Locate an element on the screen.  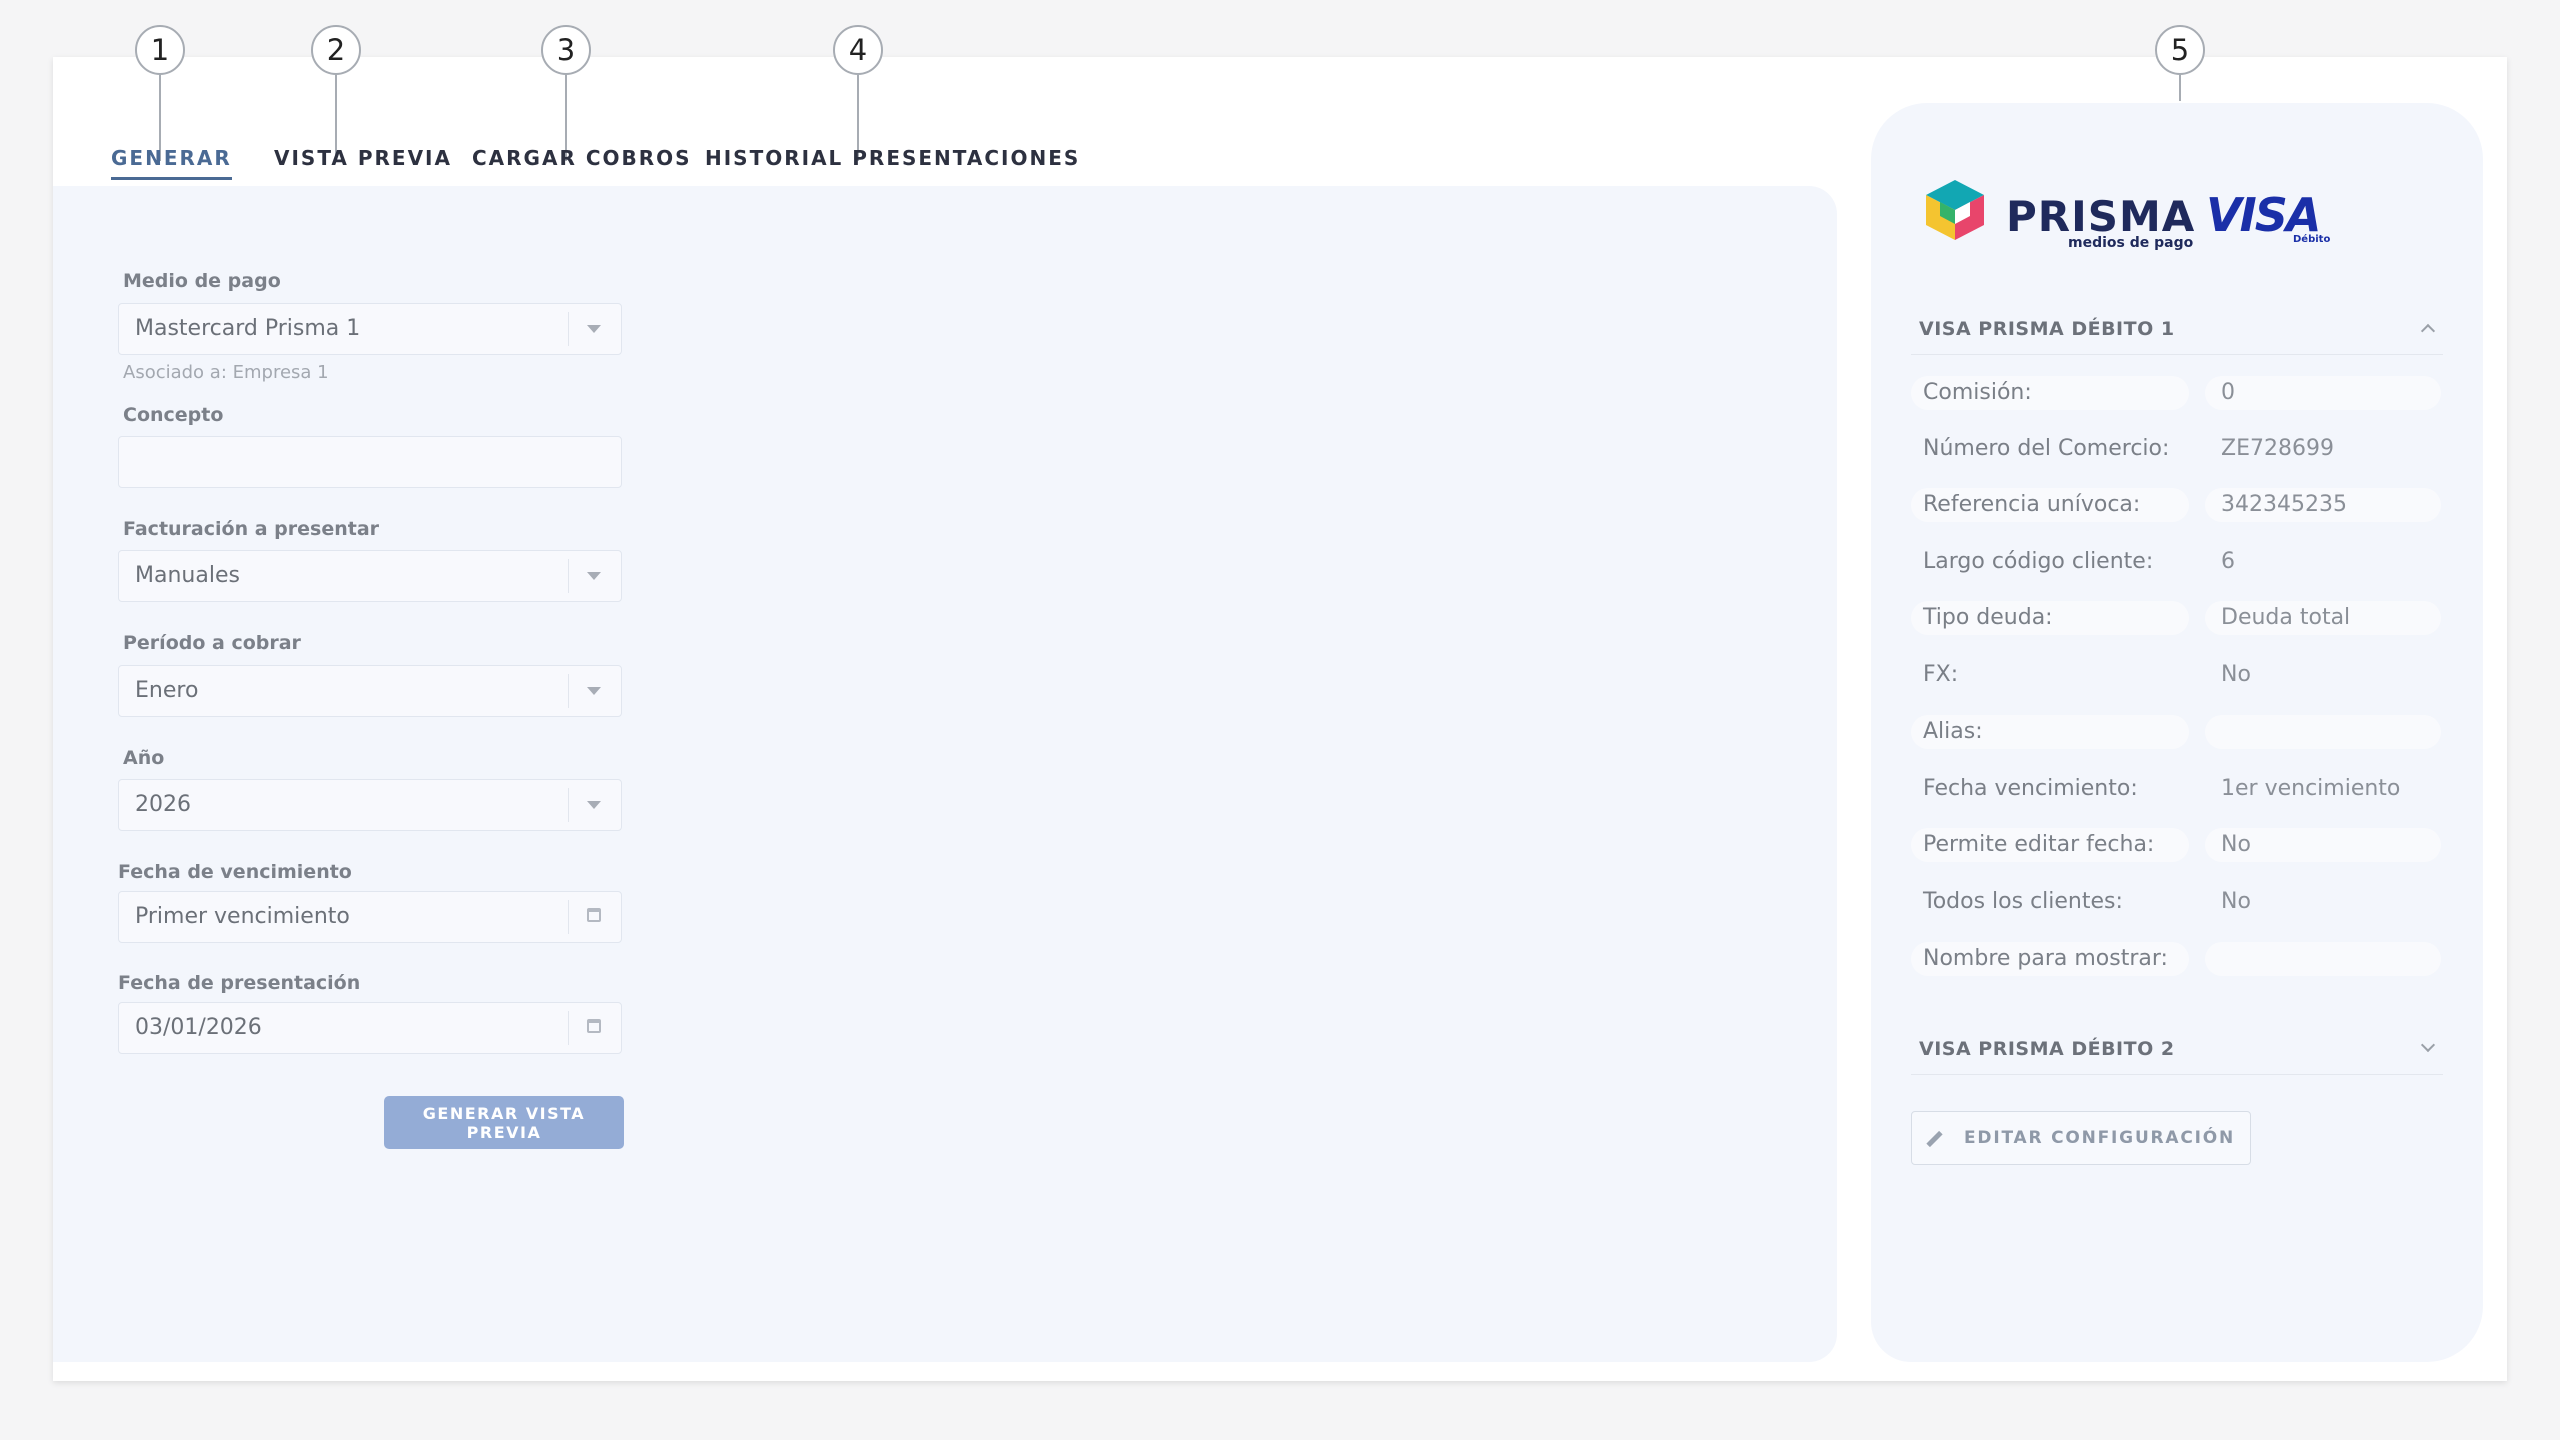
section-visa-debito-1: VISA PRISMA DÉBITO 1 is located at coordinates (2177, 334).